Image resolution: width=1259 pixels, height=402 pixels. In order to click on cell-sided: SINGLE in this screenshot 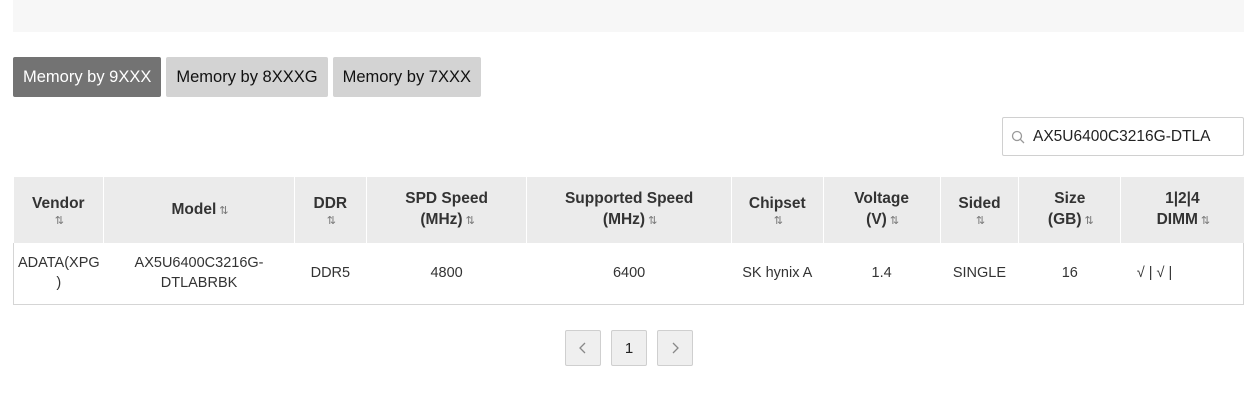, I will do `click(979, 274)`.